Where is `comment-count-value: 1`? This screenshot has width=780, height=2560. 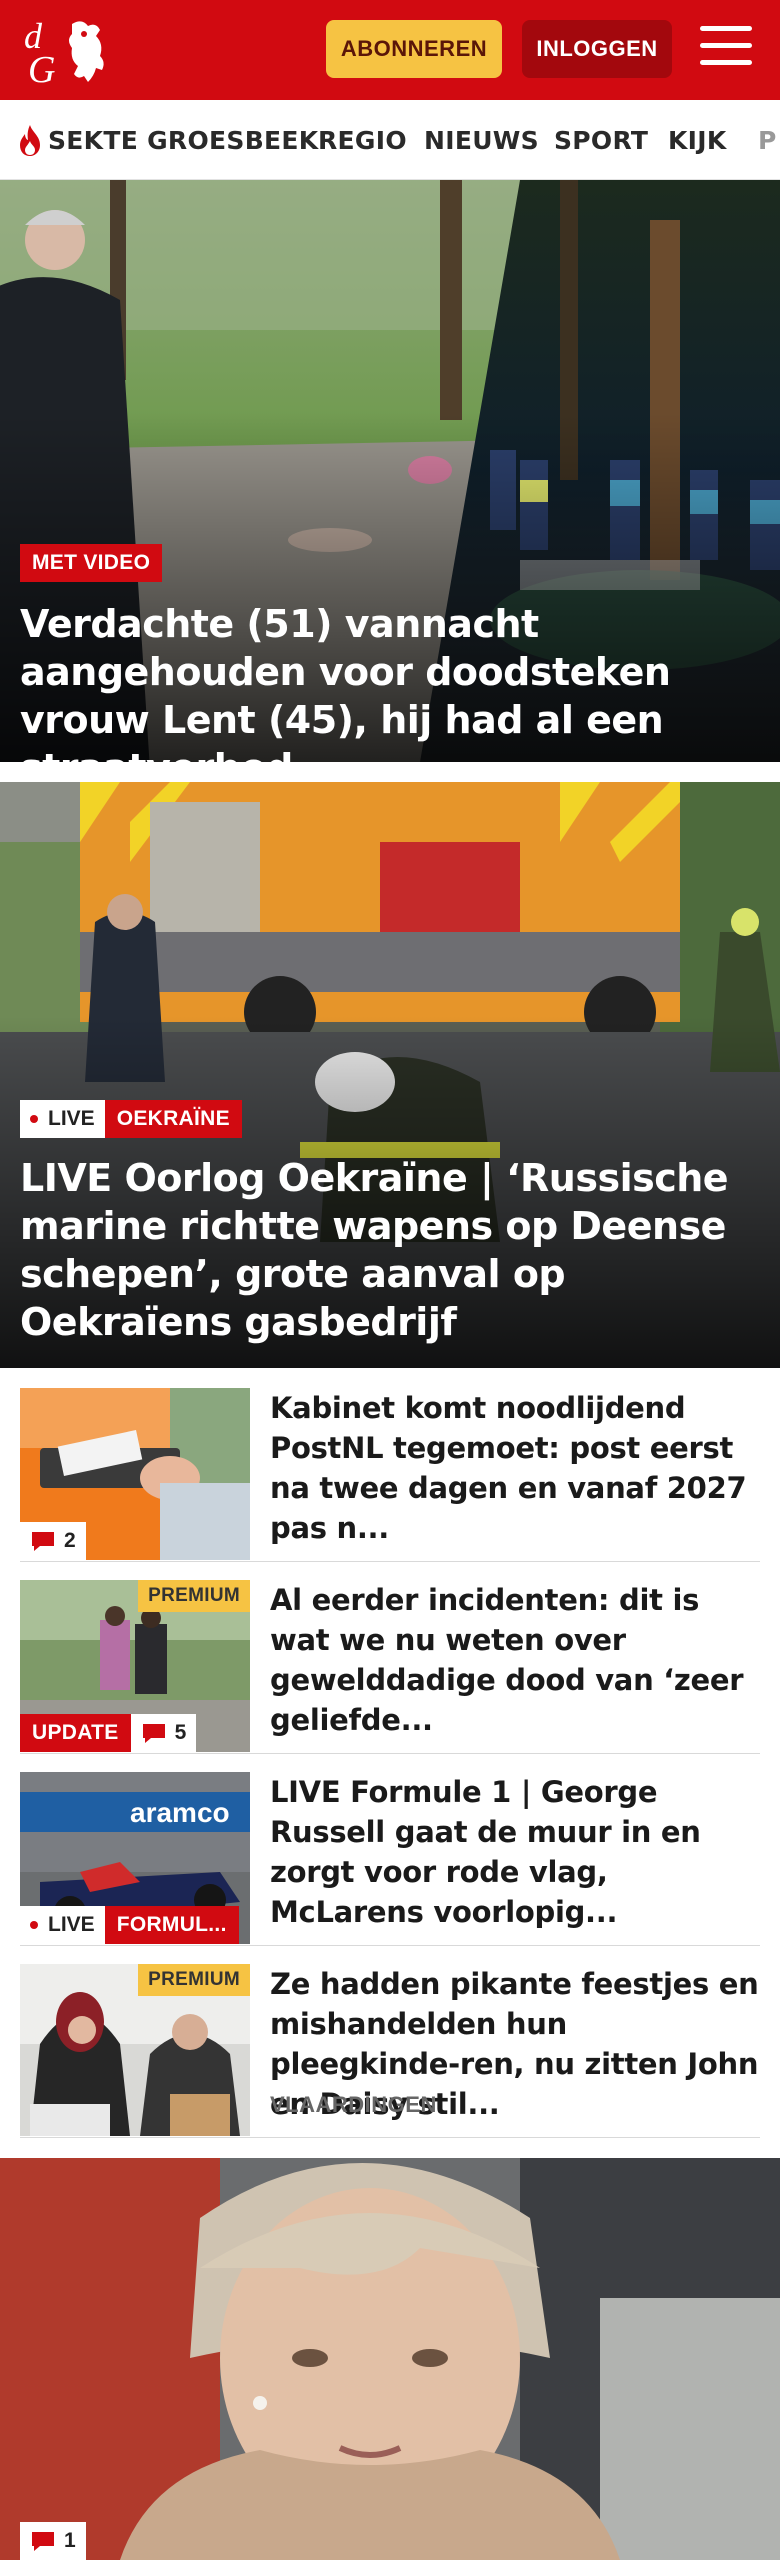
comment-count-value: 1 is located at coordinates (70, 2540).